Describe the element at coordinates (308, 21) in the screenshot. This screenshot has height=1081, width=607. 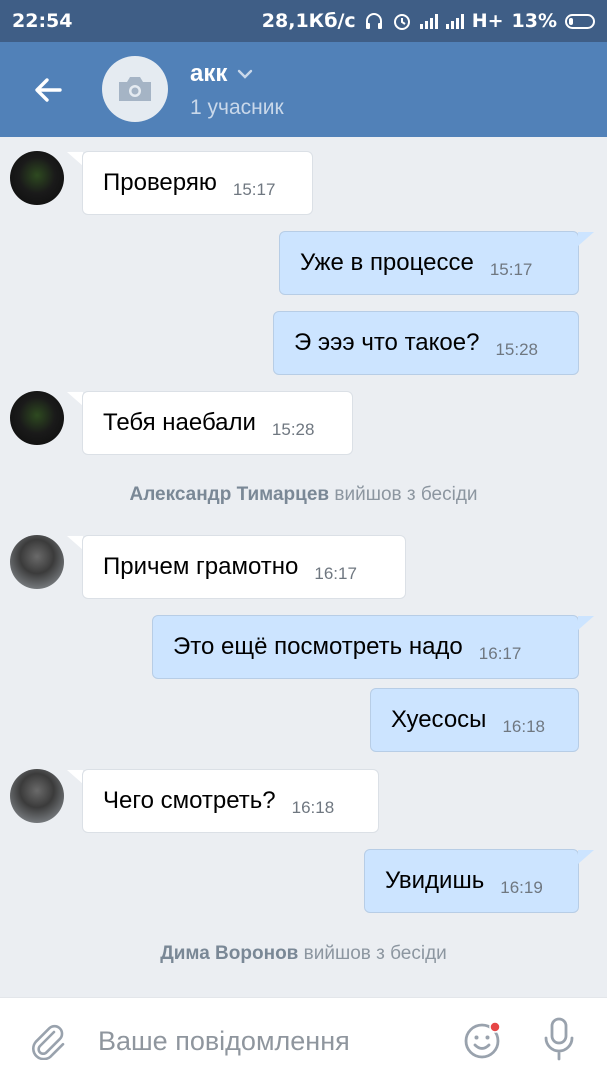
I see `network-speed: 28,1Кб/с` at that location.